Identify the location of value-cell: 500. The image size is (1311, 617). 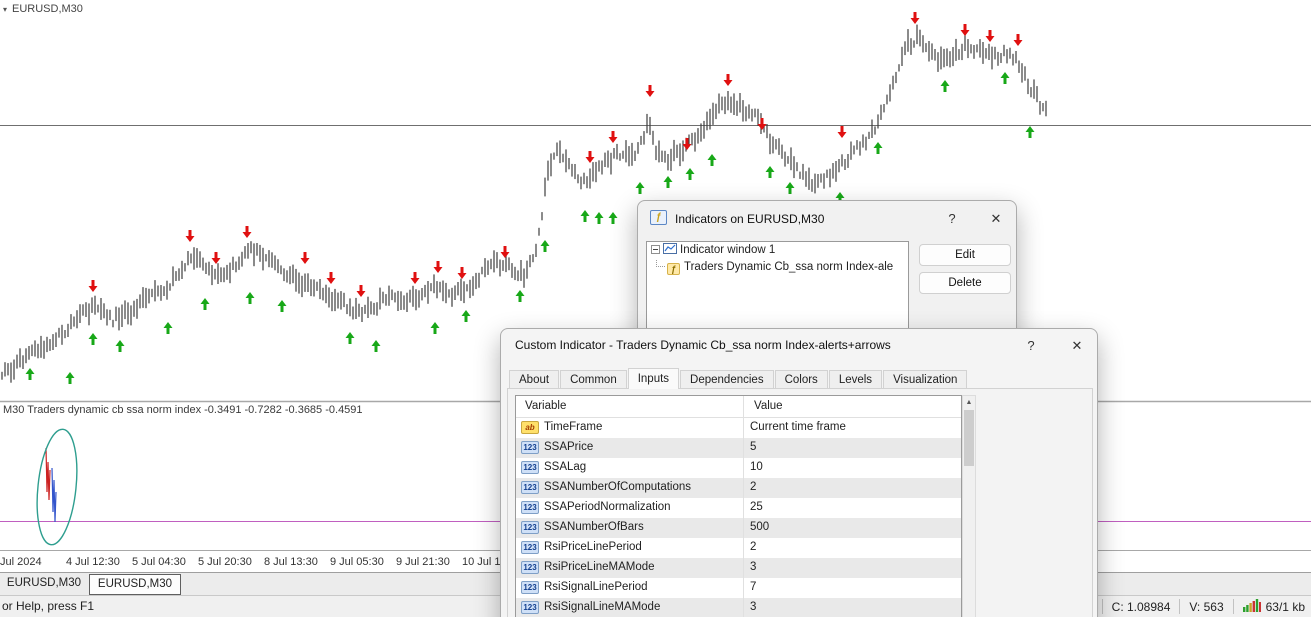
(759, 527).